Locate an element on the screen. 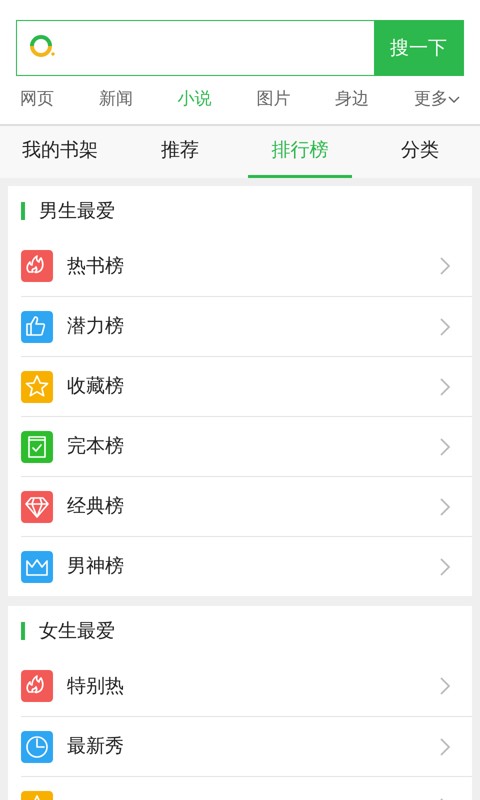 The width and height of the screenshot is (480, 800). nav-link: 身边 is located at coordinates (352, 100).